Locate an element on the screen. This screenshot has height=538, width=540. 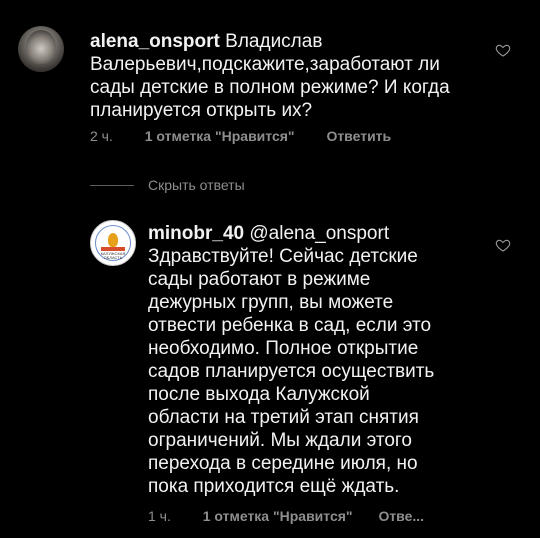
avatar: КАЛУЖСКАЯ ОБЛАСТЬ is located at coordinates (113, 243).